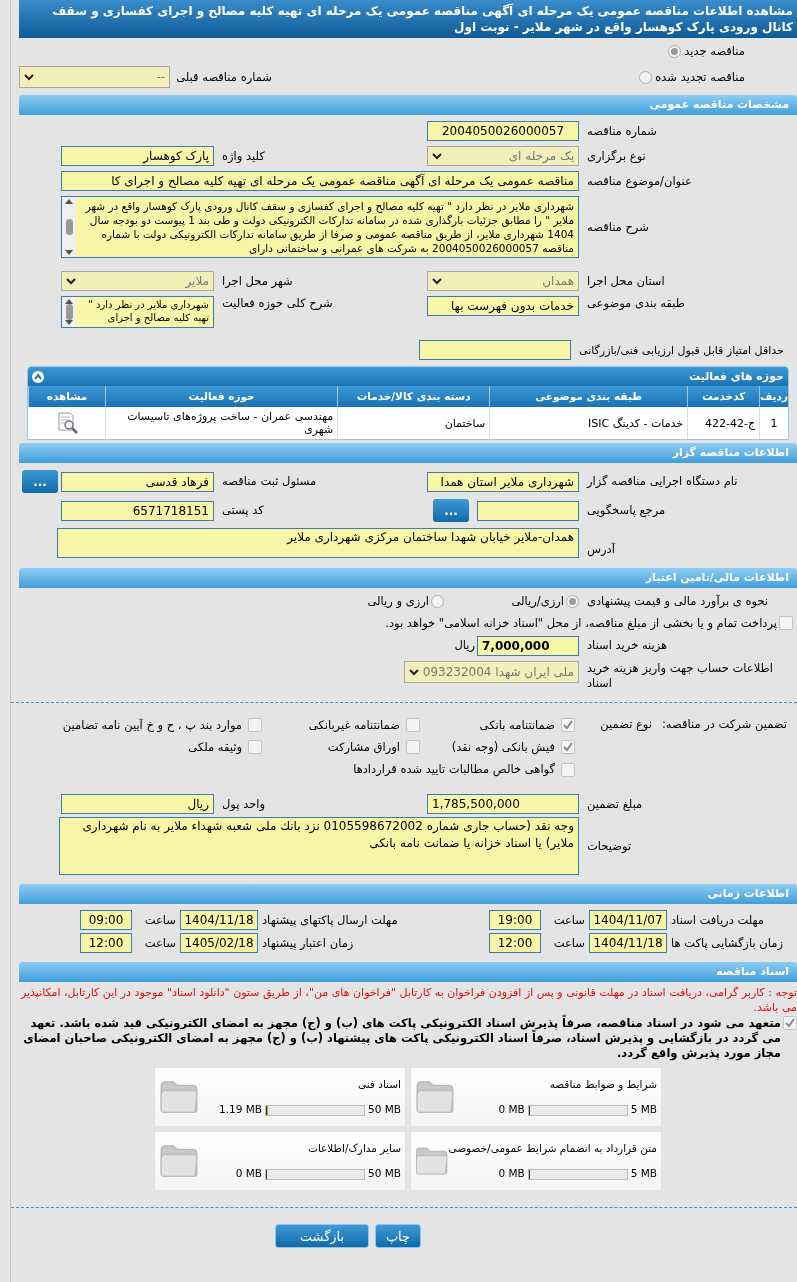 The image size is (797, 1282). I want to click on table-cell: خدمات - کدینگ ISIC, so click(588, 423).